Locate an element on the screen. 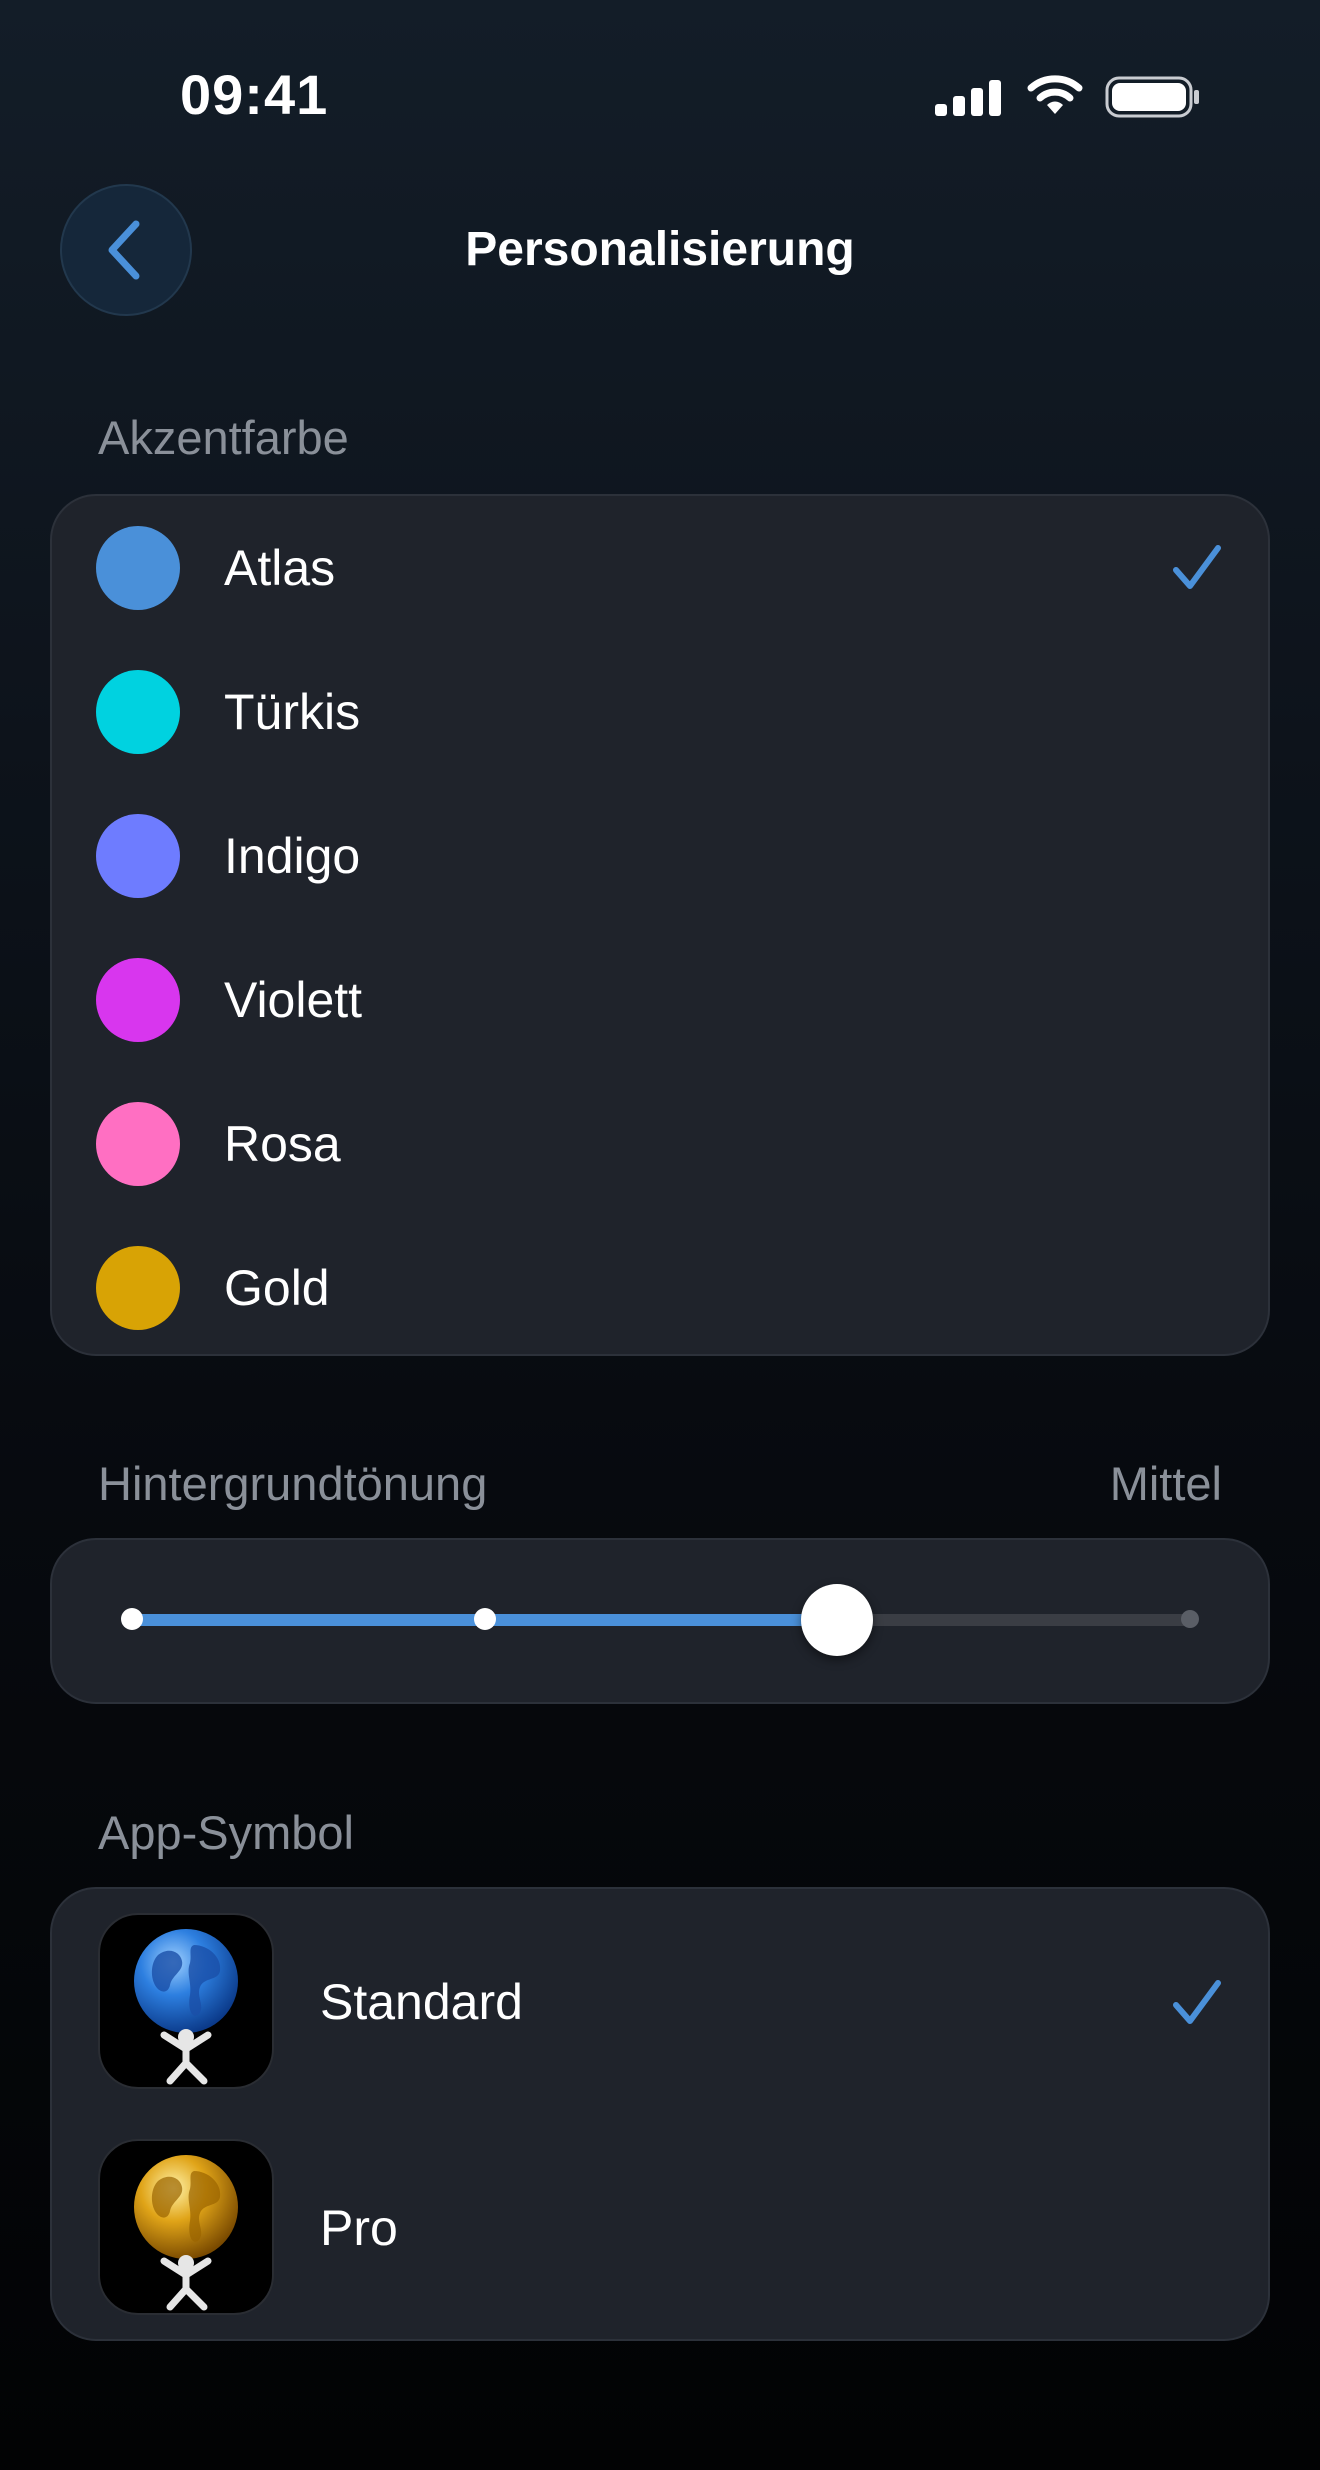 The height and width of the screenshot is (2470, 1320). atlas-blue-globe-icon is located at coordinates (186, 2001).